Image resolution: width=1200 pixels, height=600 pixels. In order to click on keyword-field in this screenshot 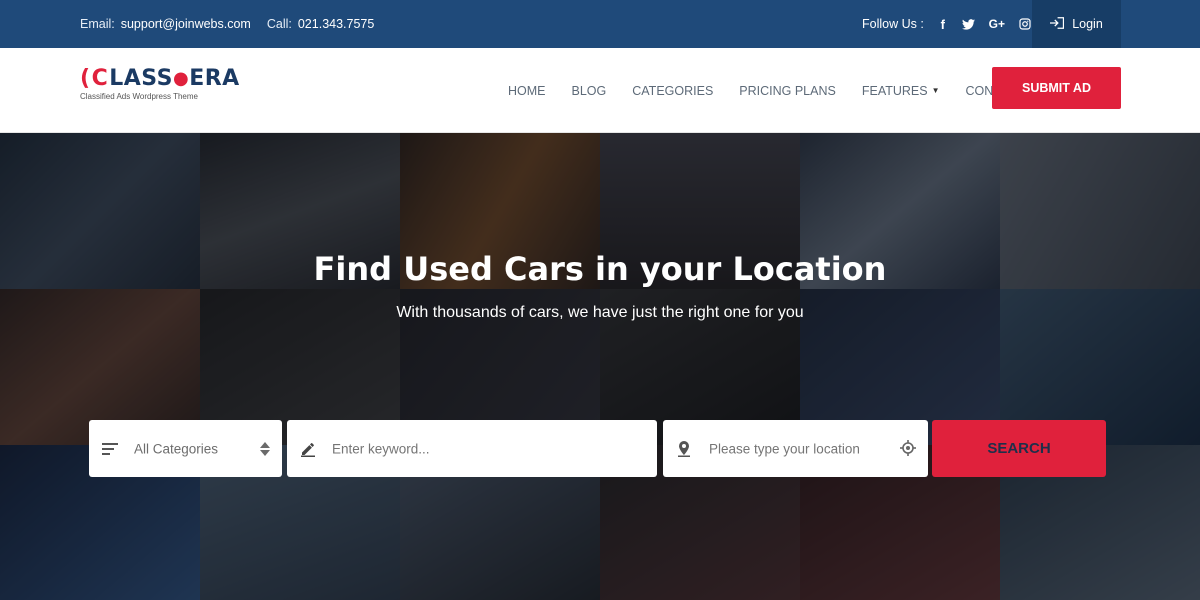, I will do `click(472, 448)`.